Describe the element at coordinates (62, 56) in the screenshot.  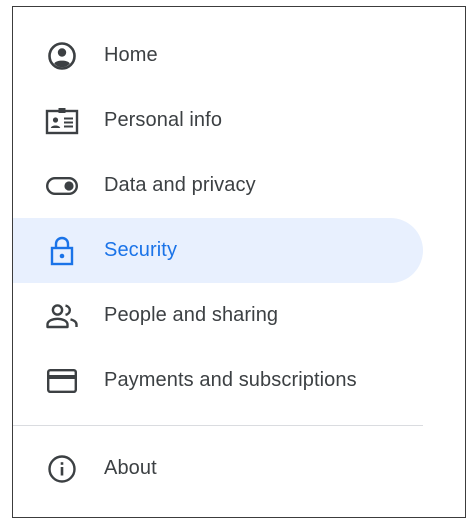
I see `account-circle-icon` at that location.